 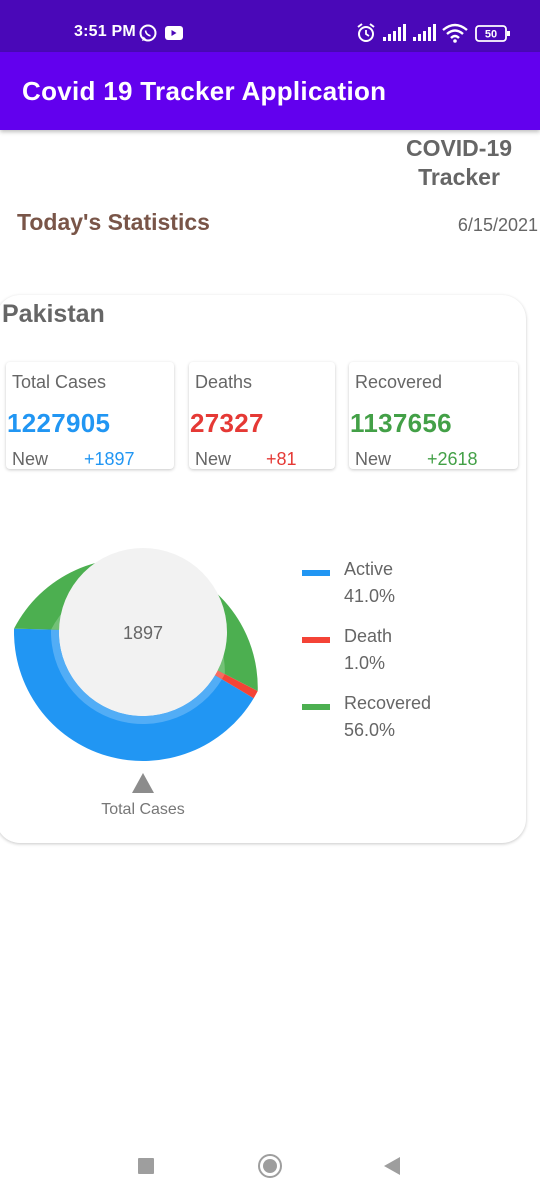 I want to click on country-name: Pakistan, so click(x=53, y=314).